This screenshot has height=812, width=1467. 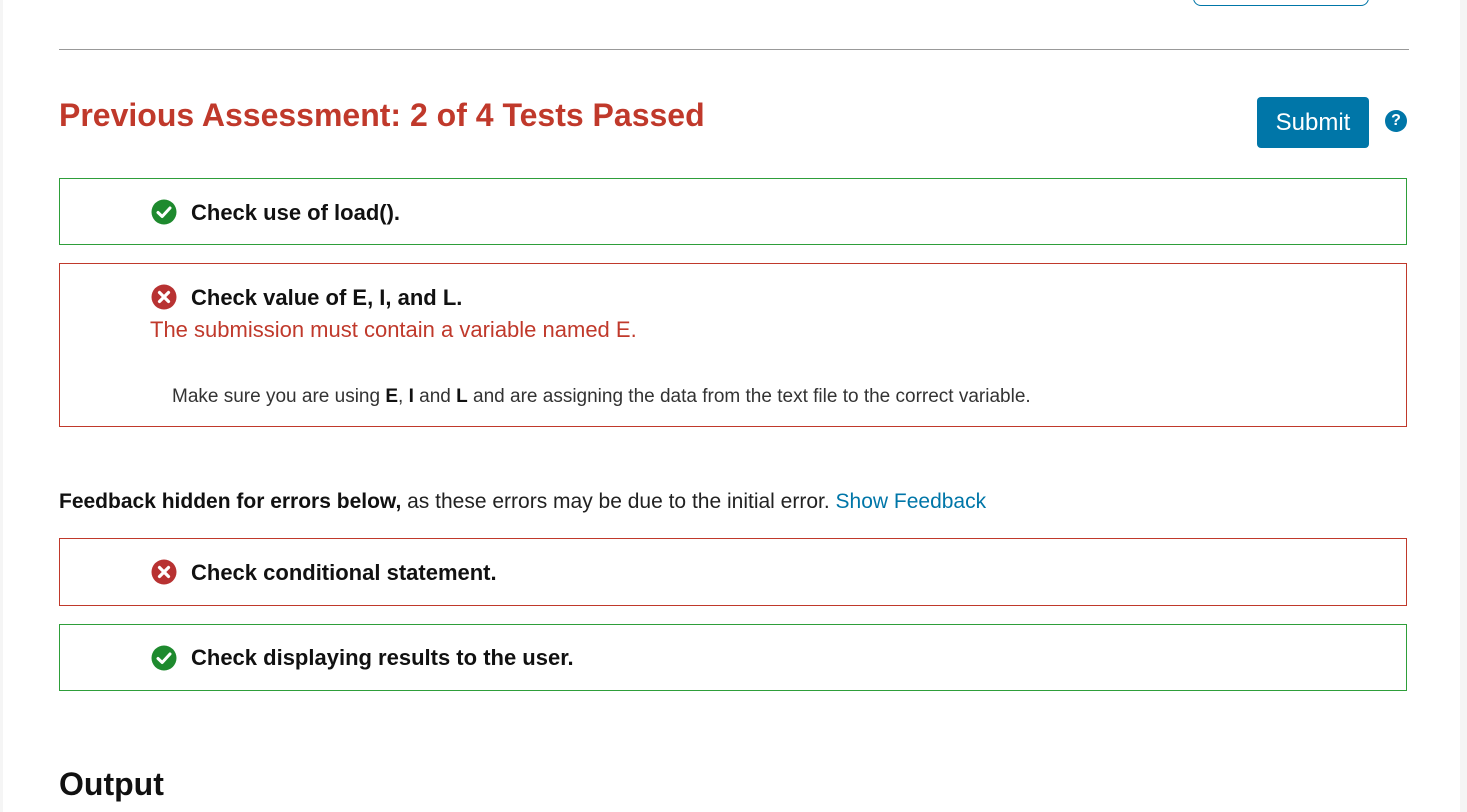 What do you see at coordinates (392, 396) in the screenshot?
I see `hint-variable: E` at bounding box center [392, 396].